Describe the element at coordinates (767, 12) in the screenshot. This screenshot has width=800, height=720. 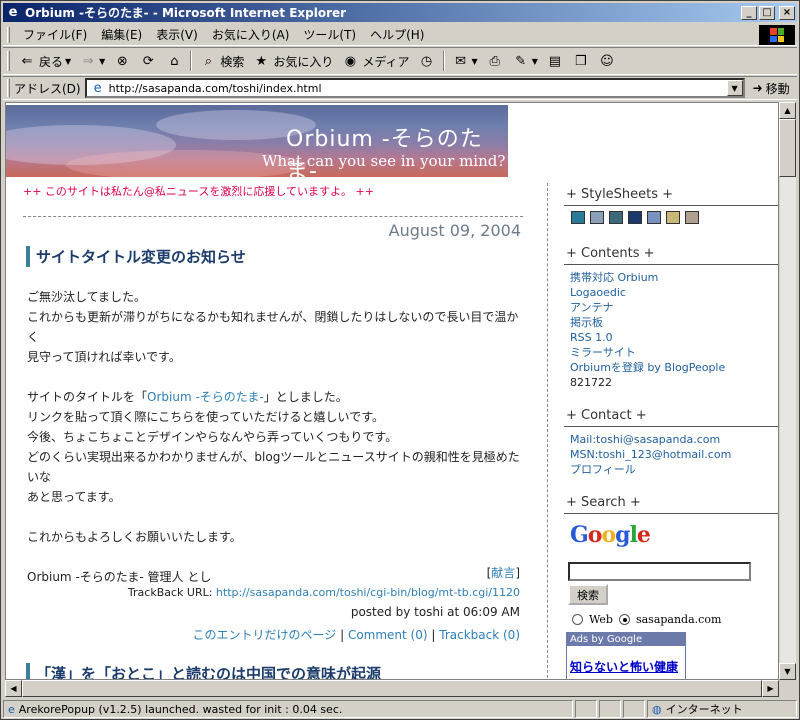
I see `maximize-button: □` at that location.